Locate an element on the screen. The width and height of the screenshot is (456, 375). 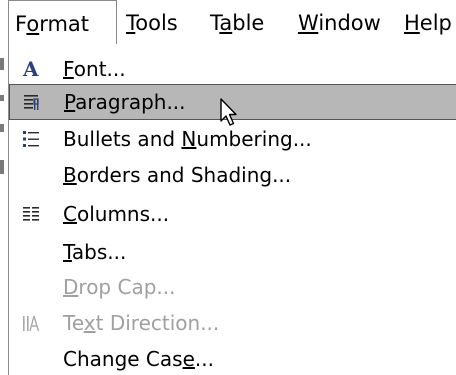
menu-table: Table is located at coordinates (237, 22).